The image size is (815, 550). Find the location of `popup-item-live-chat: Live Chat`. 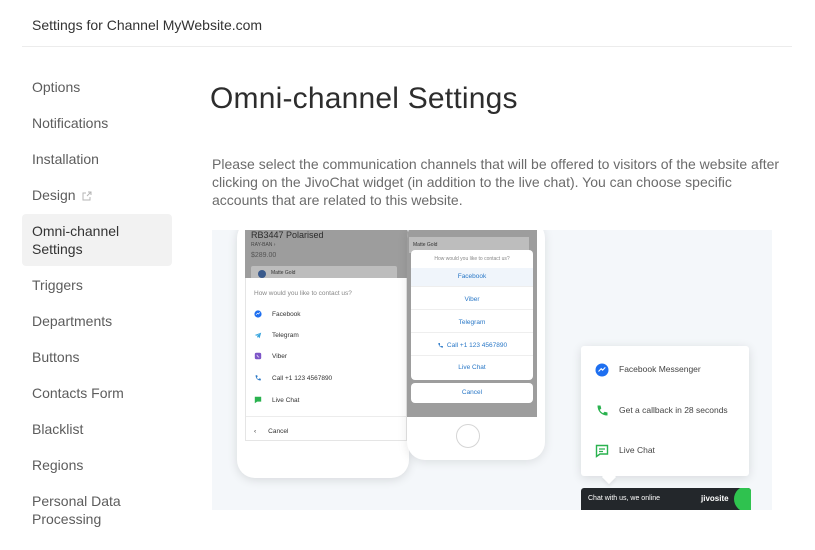

popup-item-live-chat: Live Chat is located at coordinates (625, 450).